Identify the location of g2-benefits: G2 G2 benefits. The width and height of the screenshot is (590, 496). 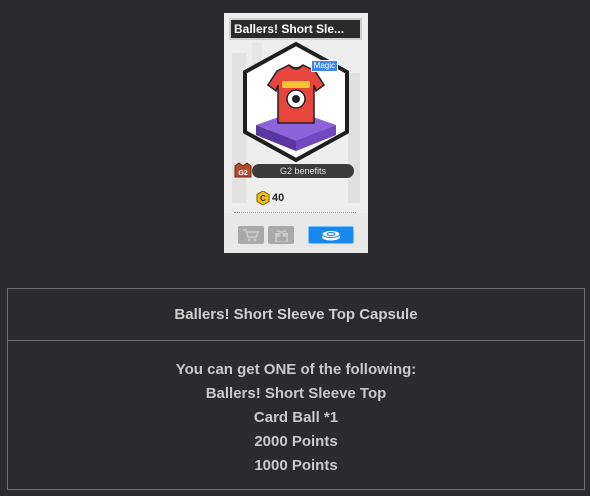
(294, 171).